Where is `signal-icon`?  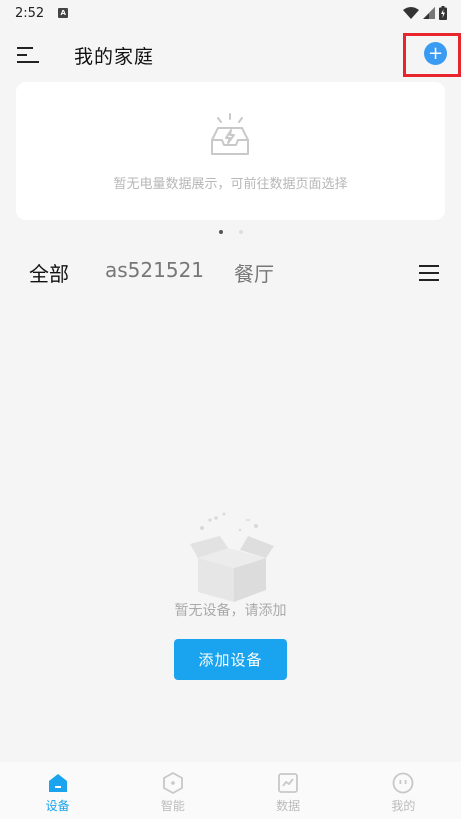
signal-icon is located at coordinates (429, 13).